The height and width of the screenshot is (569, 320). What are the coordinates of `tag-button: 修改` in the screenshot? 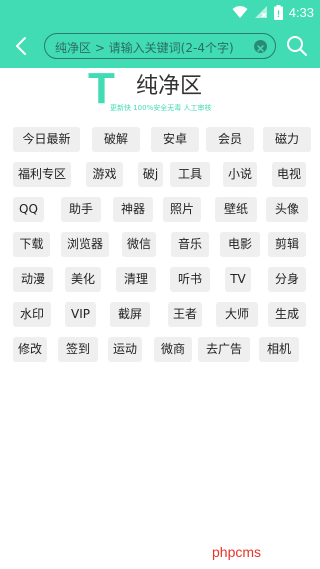 It's located at (30, 349).